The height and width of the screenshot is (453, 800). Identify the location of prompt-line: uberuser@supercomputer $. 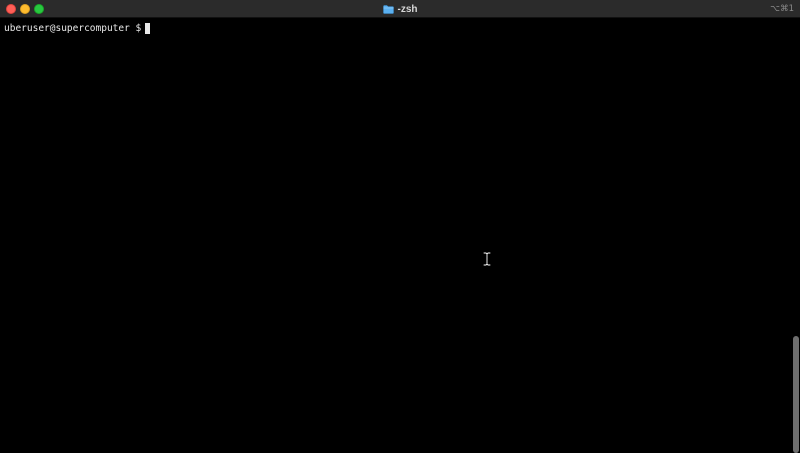
(77, 28).